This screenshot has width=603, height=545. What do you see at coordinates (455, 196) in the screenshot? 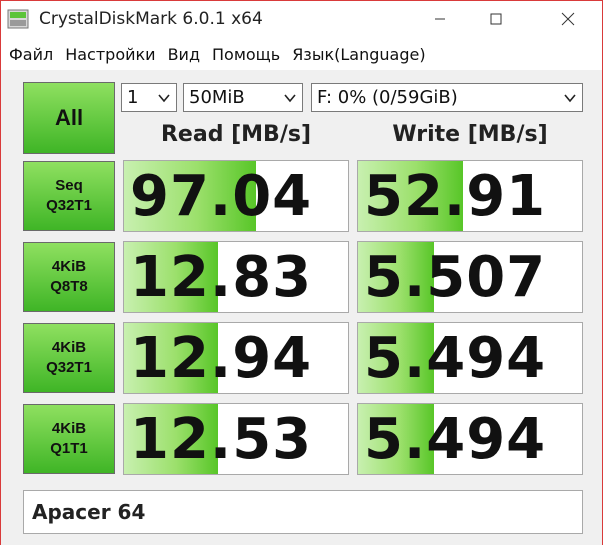
I see `write-result-value: 52.91` at bounding box center [455, 196].